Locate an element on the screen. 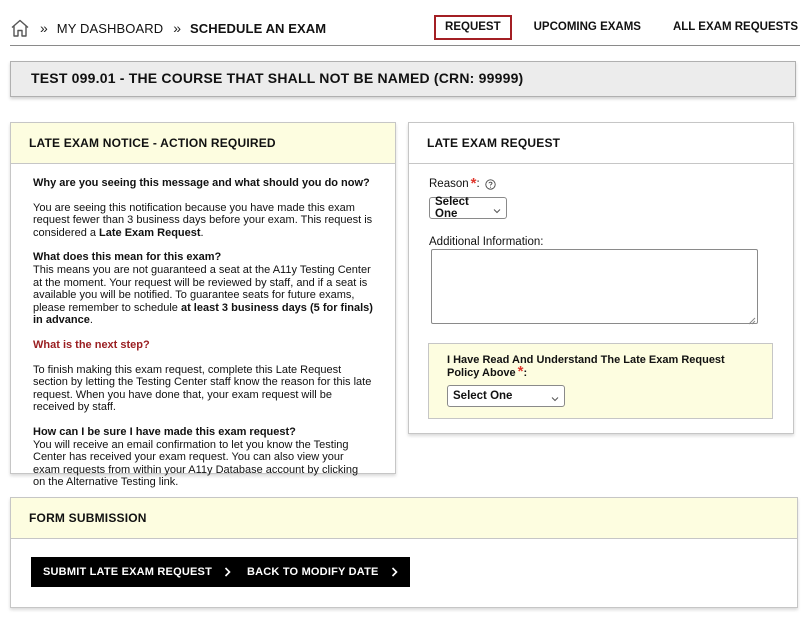  additional-information-label: Additional Information: is located at coordinates (486, 242).